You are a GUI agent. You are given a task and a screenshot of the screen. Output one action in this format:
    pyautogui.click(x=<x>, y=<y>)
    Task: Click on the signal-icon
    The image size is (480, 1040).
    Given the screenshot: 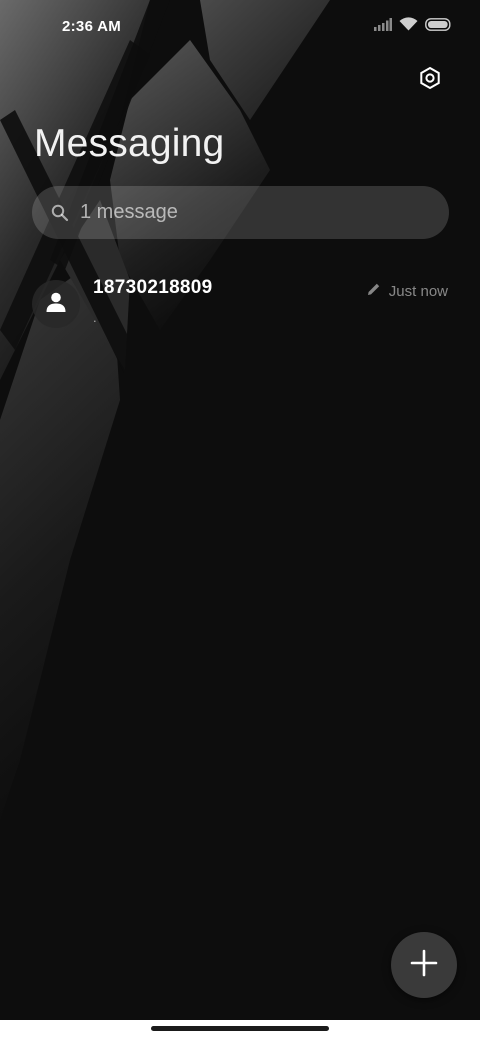 What is the action you would take?
    pyautogui.click(x=383, y=26)
    